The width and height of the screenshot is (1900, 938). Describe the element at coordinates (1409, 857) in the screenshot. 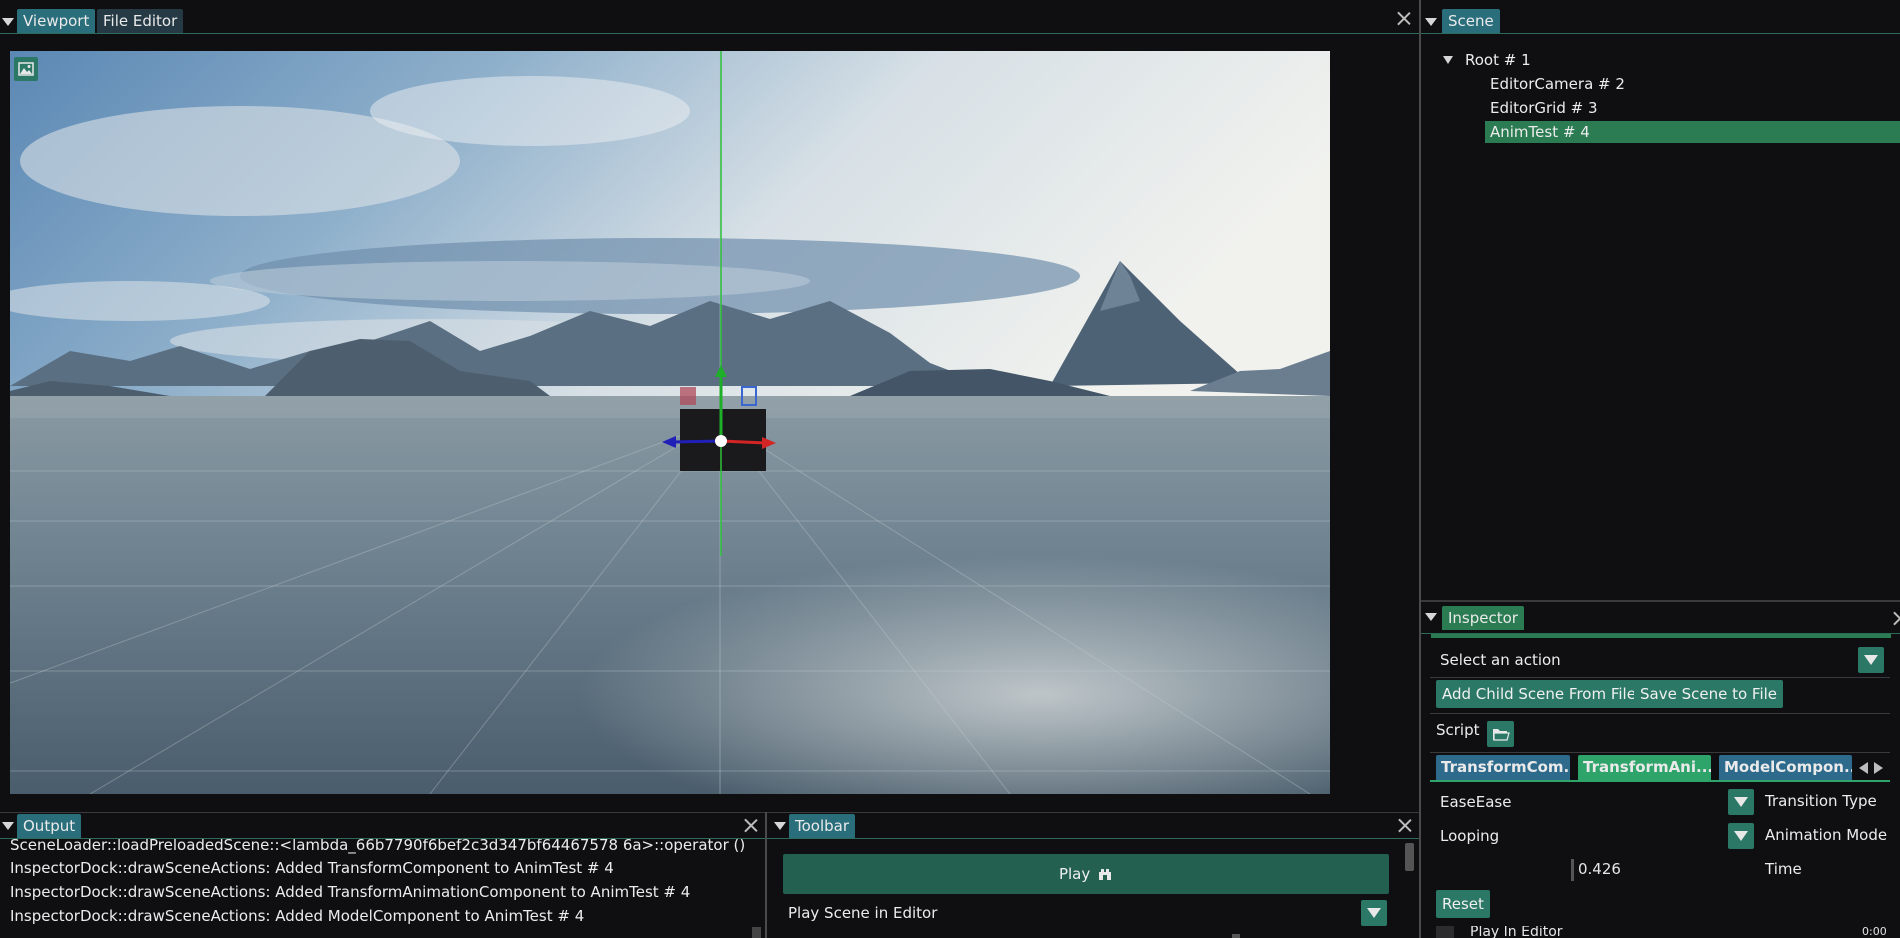

I see `toolbar-scrollbar` at that location.